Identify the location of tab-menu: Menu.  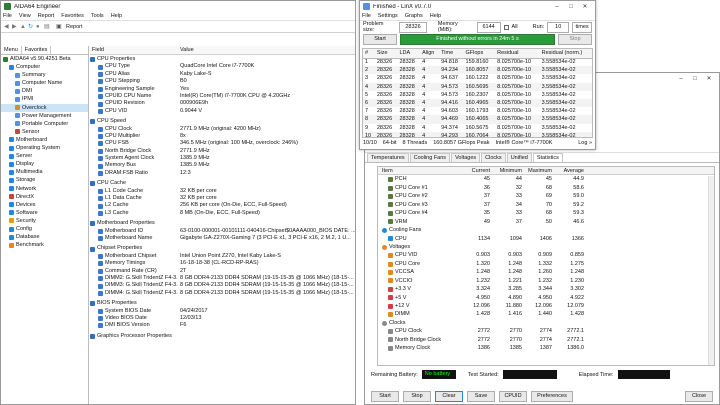
(11, 50).